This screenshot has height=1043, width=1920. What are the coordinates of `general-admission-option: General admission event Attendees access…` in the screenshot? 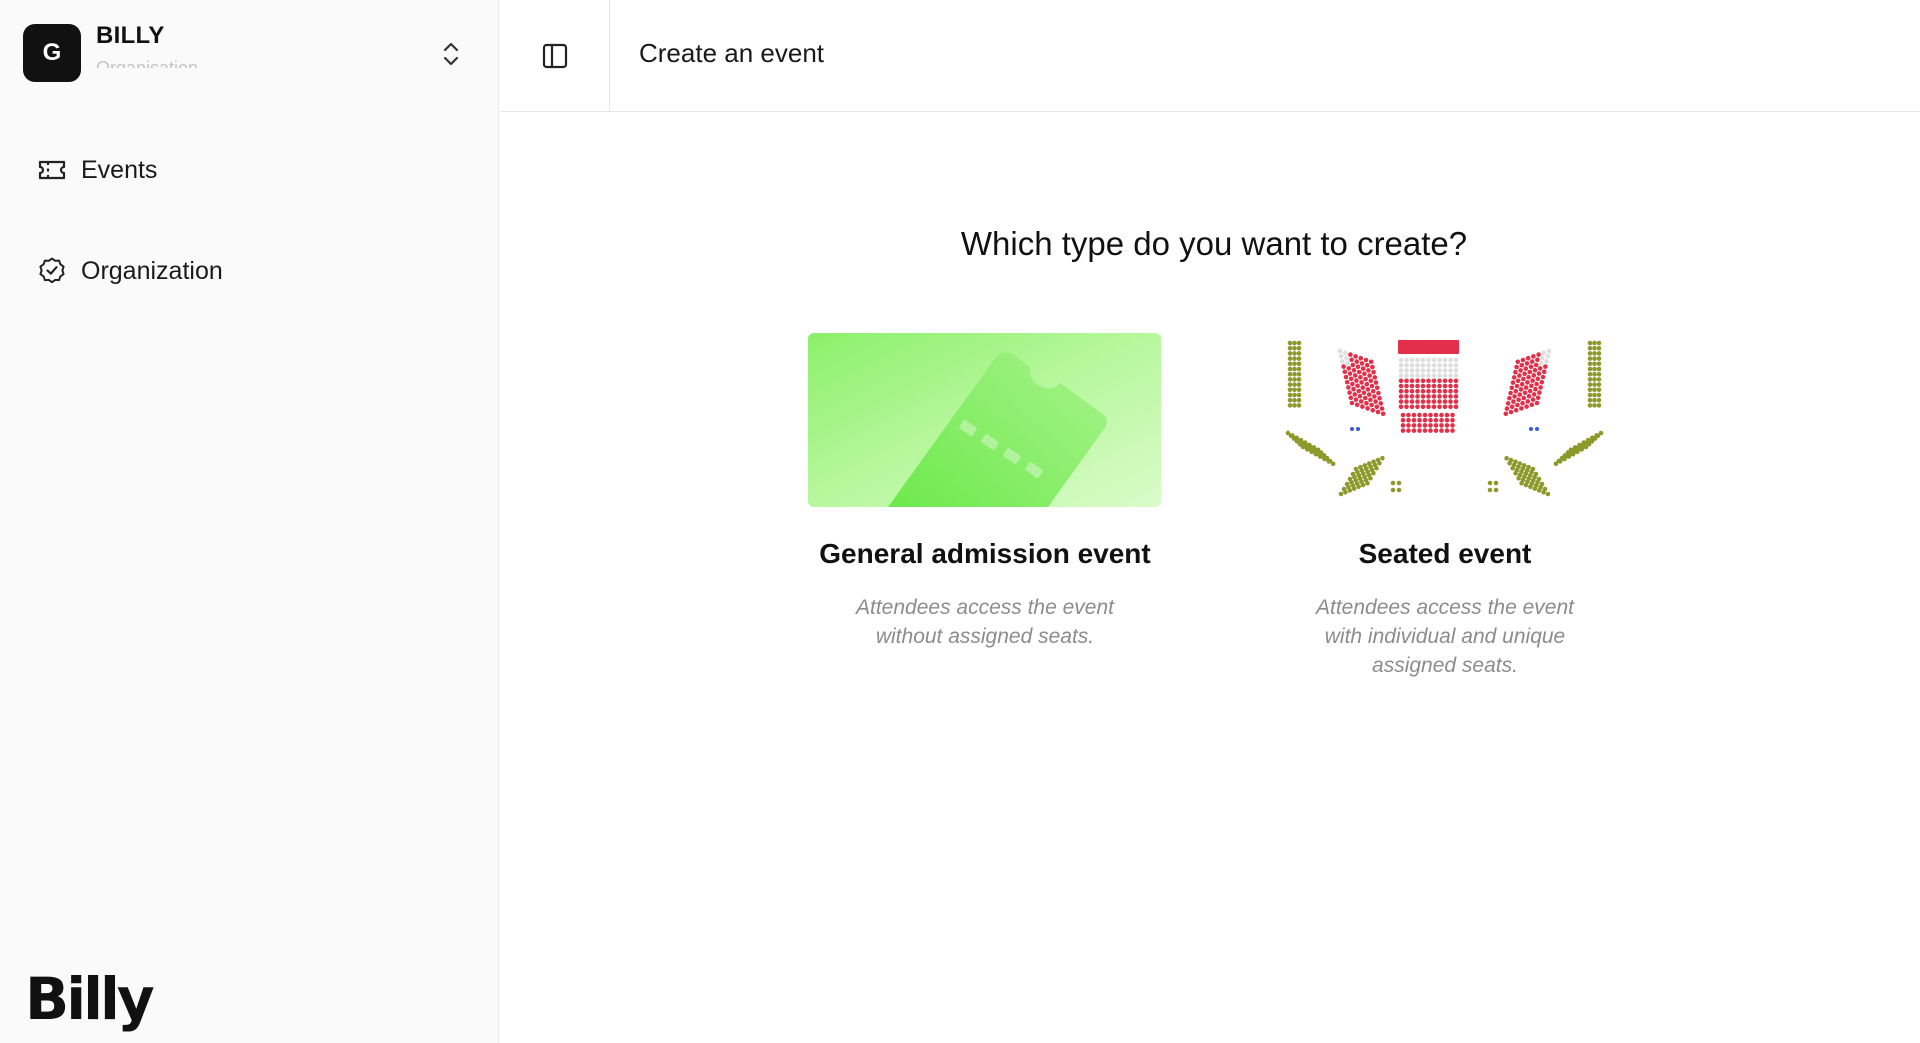 It's located at (985, 523).